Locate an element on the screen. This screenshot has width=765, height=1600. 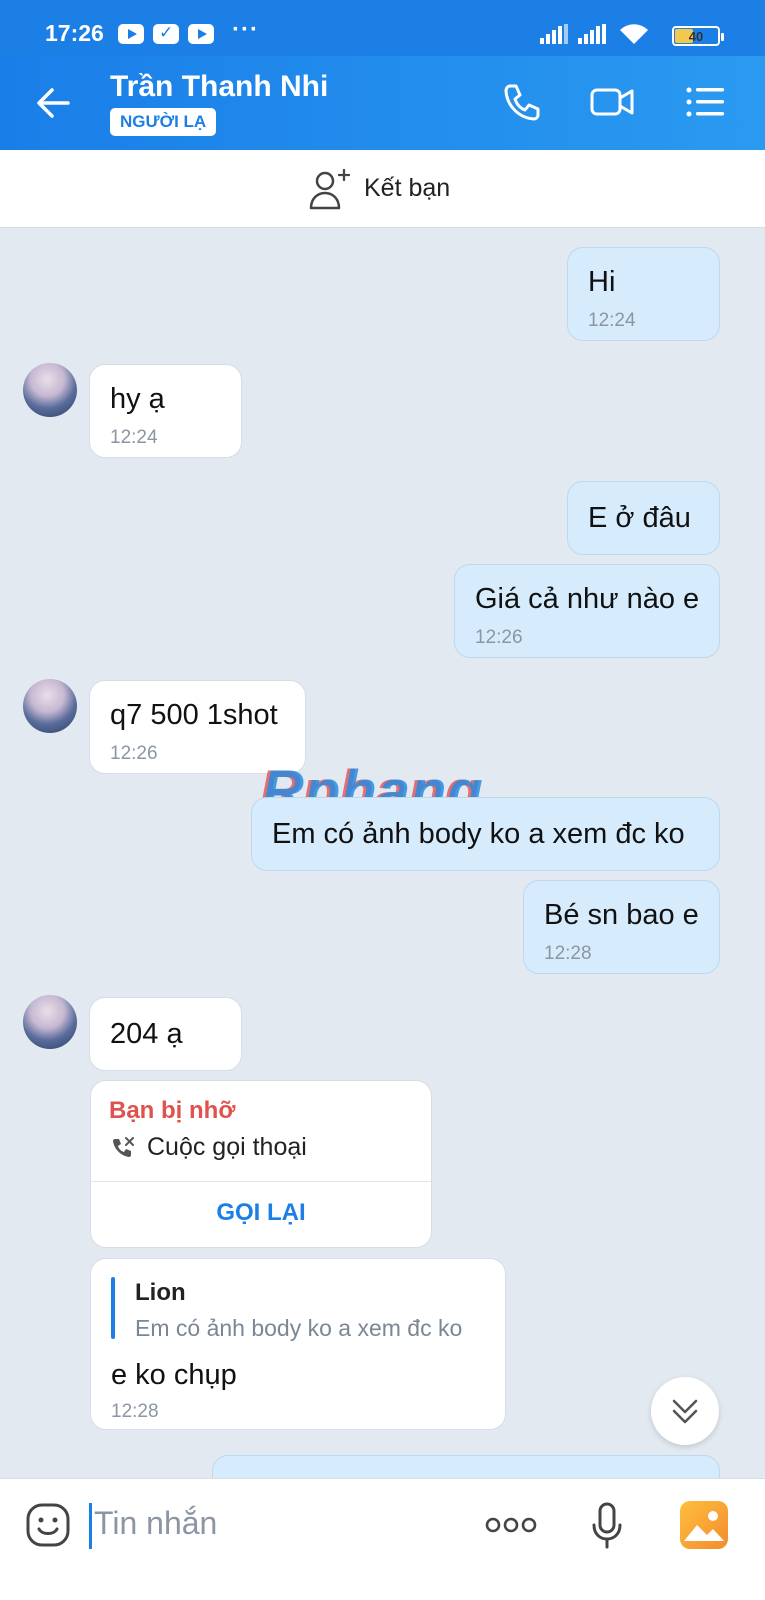
image-icon is located at coordinates (704, 1526).